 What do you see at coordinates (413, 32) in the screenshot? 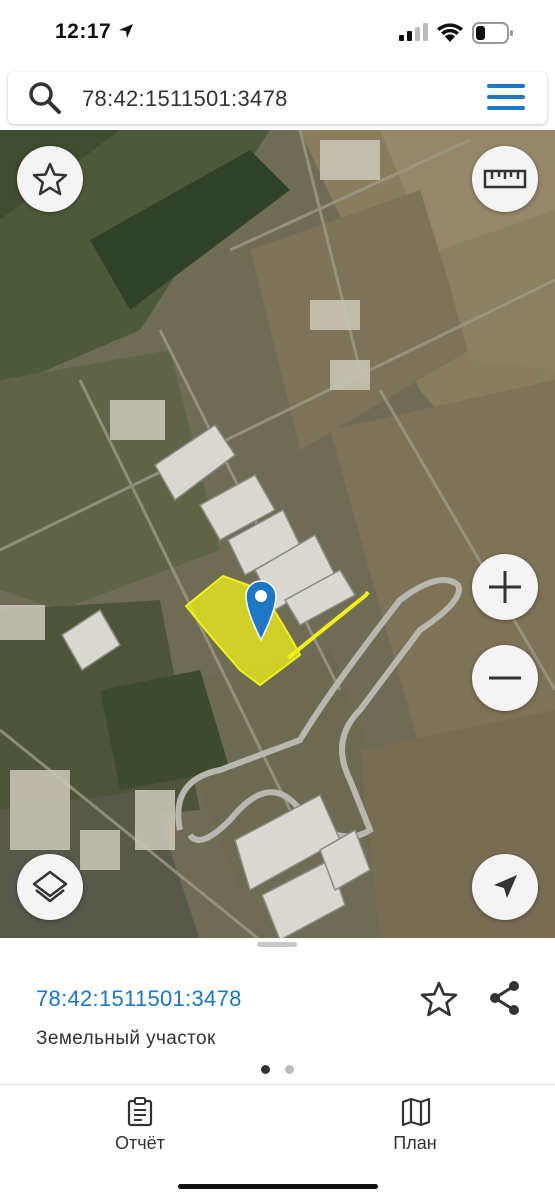
I see `cellular-signal-icon` at bounding box center [413, 32].